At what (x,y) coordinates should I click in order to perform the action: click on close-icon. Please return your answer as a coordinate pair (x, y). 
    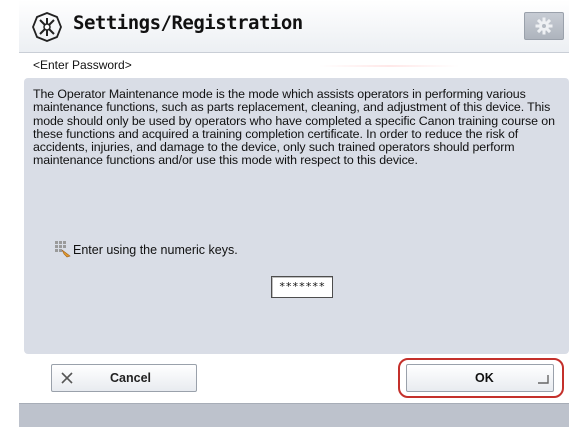
    Looking at the image, I should click on (67, 379).